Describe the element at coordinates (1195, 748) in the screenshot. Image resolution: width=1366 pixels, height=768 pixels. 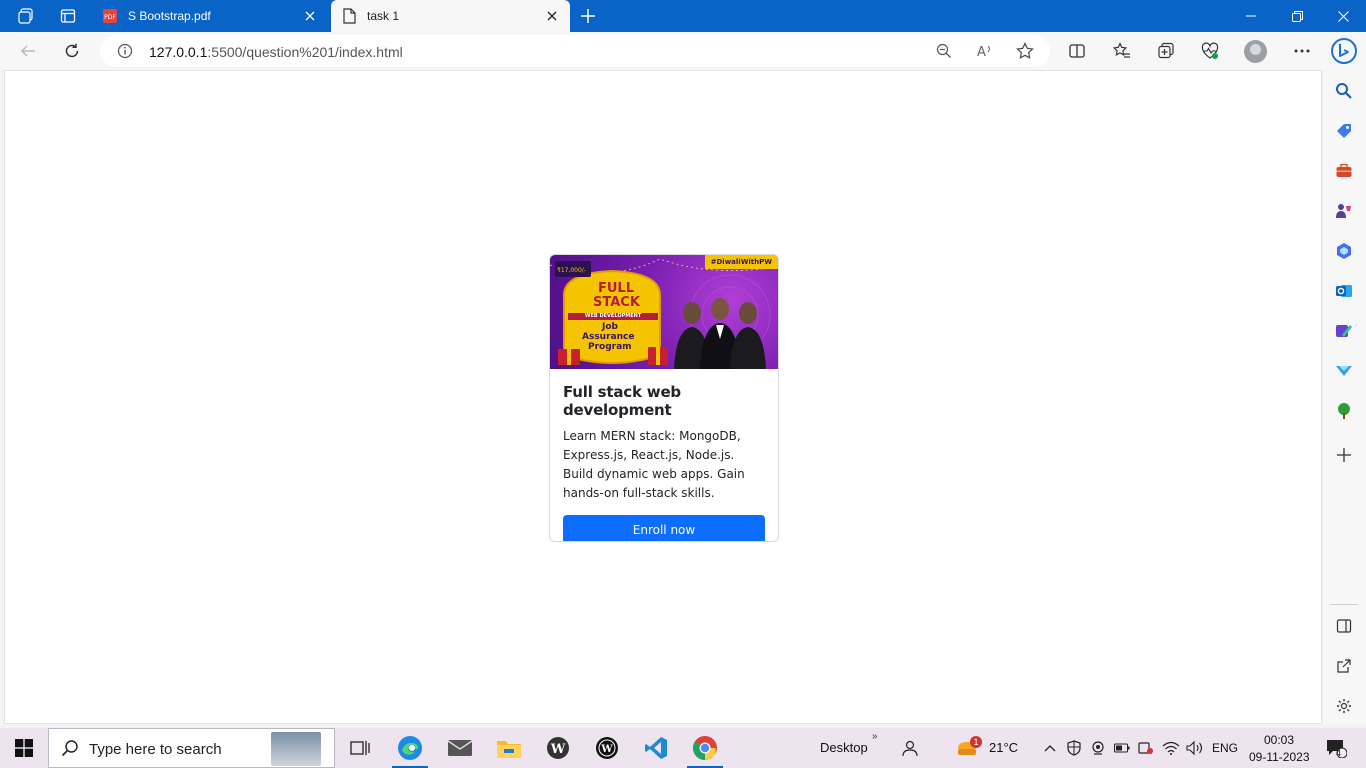
I see `volume-icon` at that location.